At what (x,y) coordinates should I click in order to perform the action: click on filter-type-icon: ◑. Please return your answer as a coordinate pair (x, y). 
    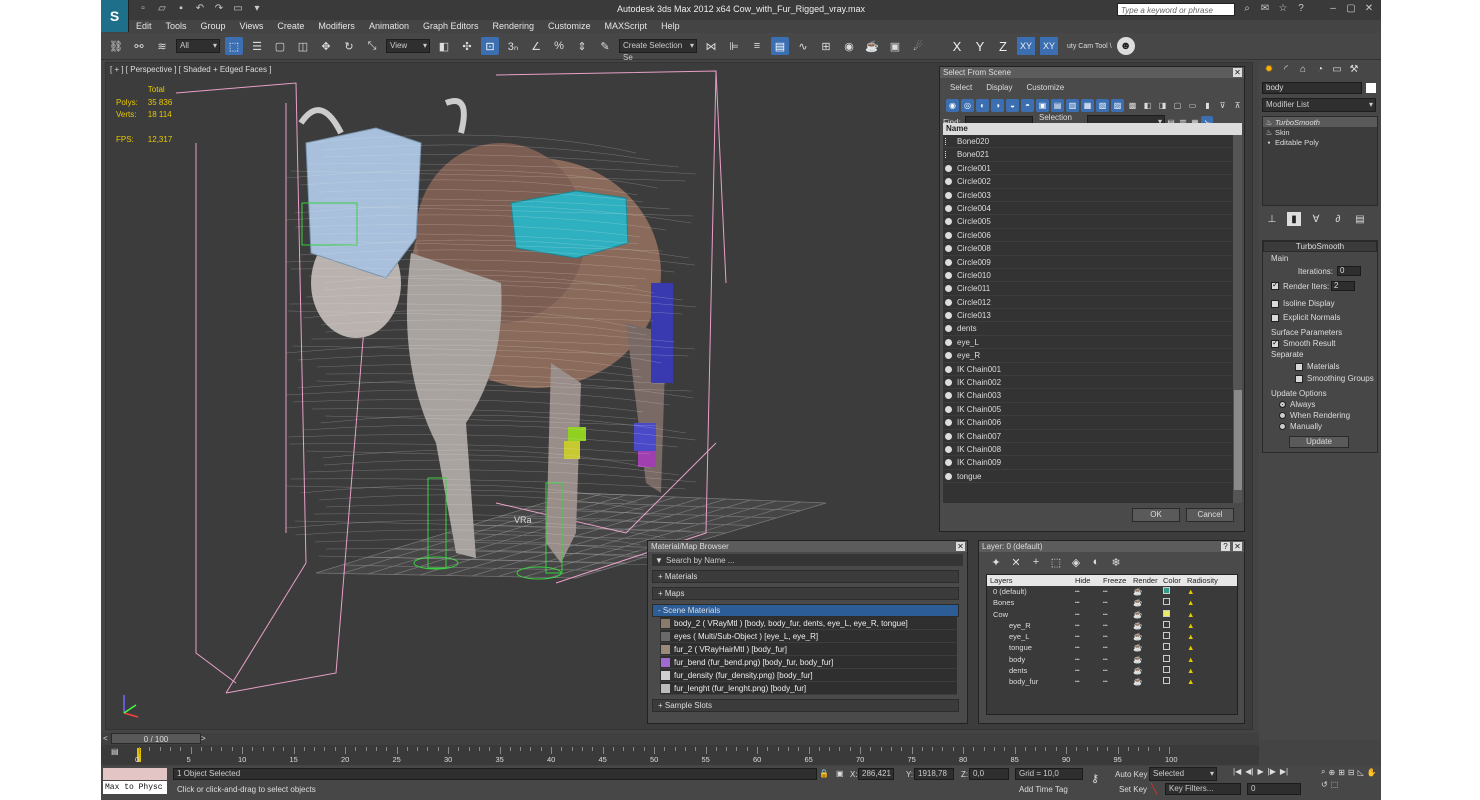
    Looking at the image, I should click on (997, 105).